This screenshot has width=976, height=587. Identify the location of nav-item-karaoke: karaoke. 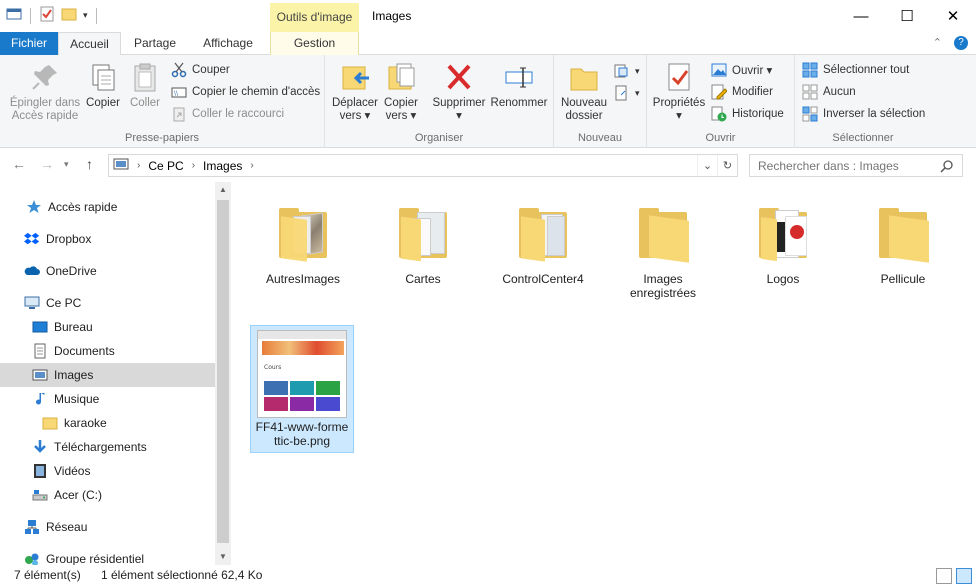
(107, 423).